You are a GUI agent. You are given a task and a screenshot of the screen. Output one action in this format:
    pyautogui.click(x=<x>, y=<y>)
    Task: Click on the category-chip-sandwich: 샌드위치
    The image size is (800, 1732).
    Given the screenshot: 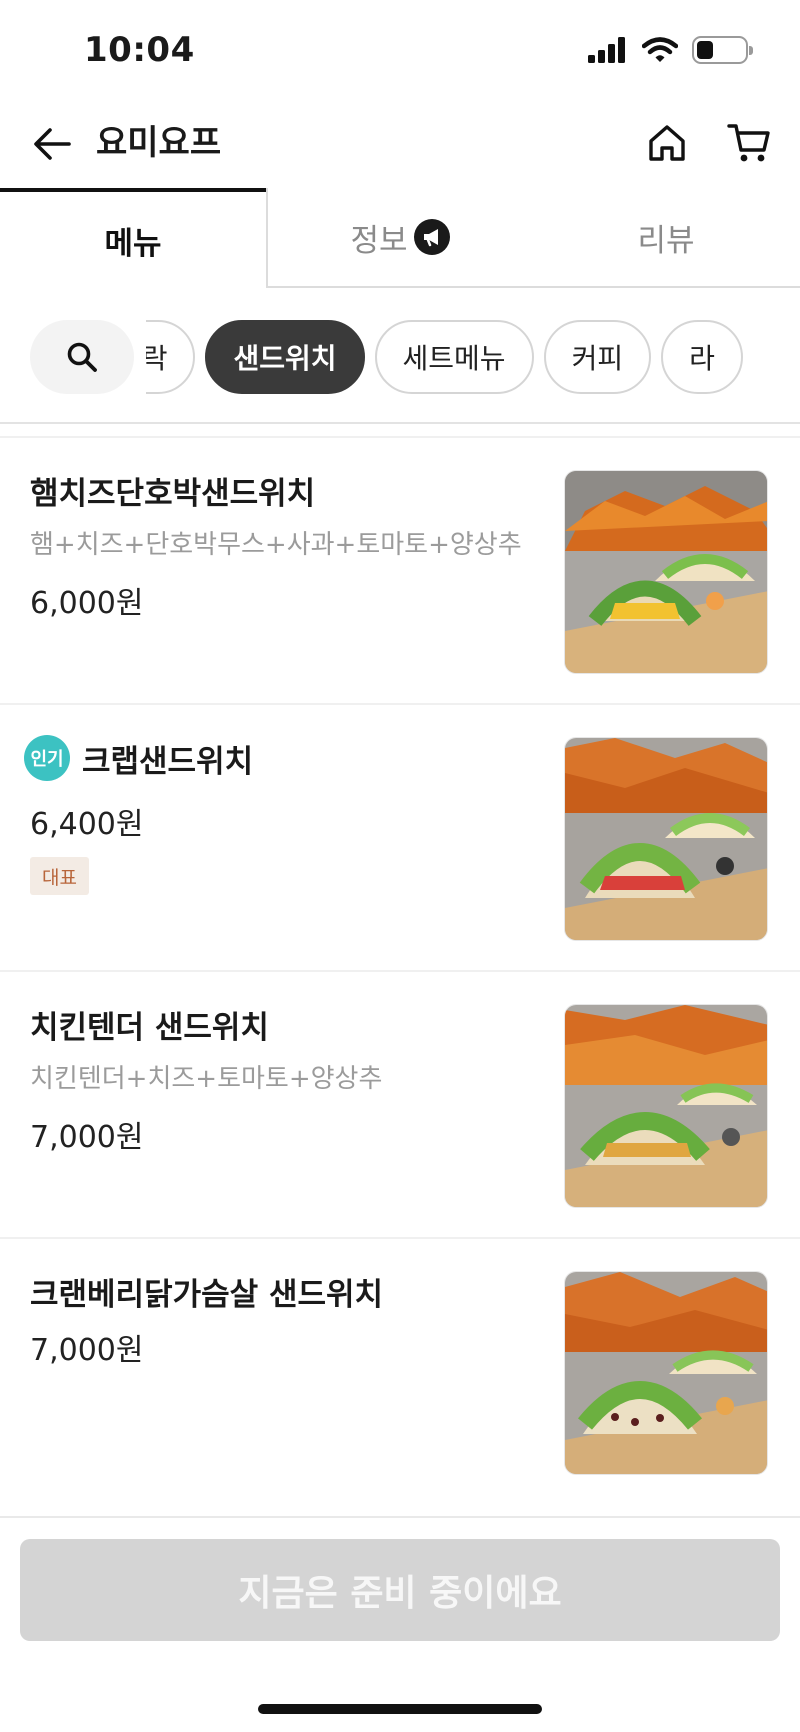 What is the action you would take?
    pyautogui.click(x=285, y=357)
    